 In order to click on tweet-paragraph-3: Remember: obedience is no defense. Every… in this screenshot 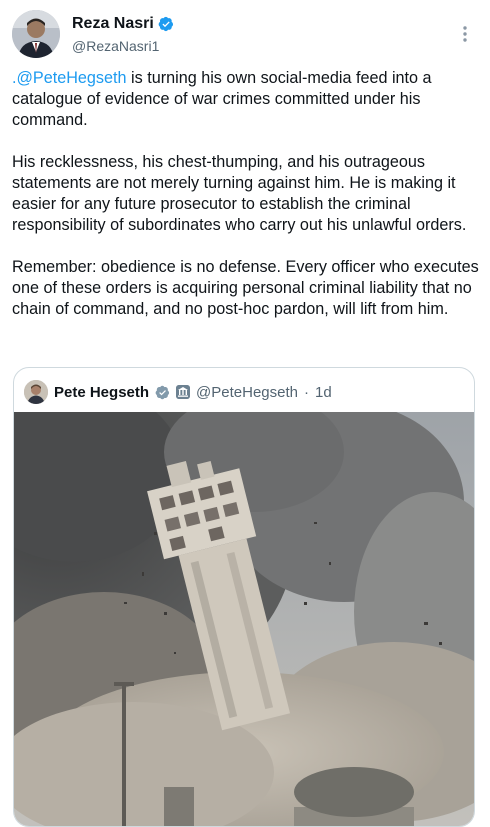, I will do `click(245, 288)`.